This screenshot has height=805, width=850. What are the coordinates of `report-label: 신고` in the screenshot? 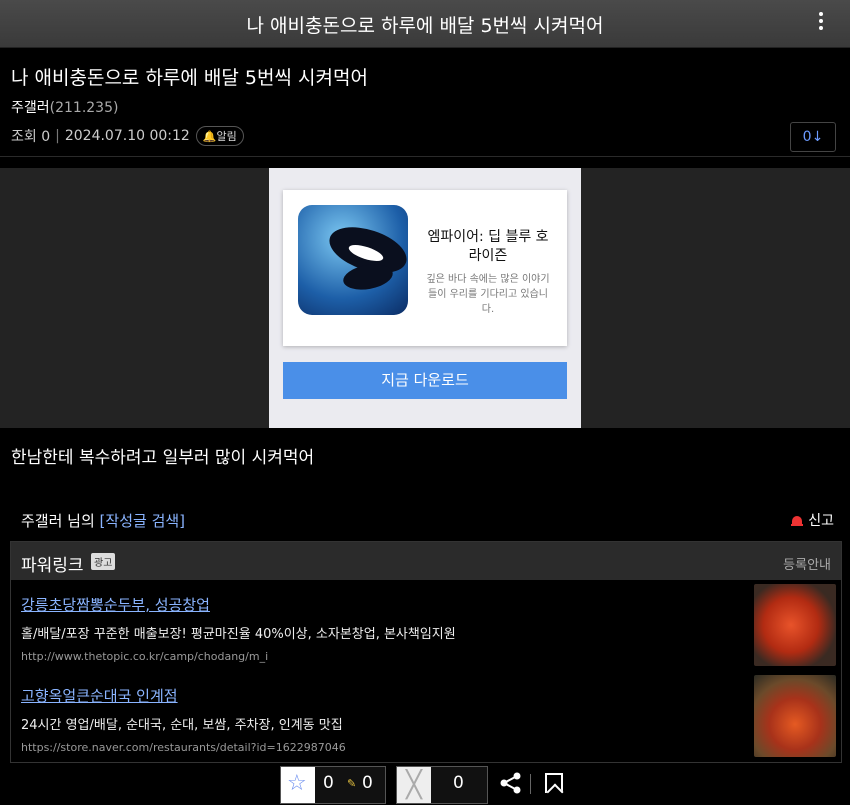 It's located at (821, 521).